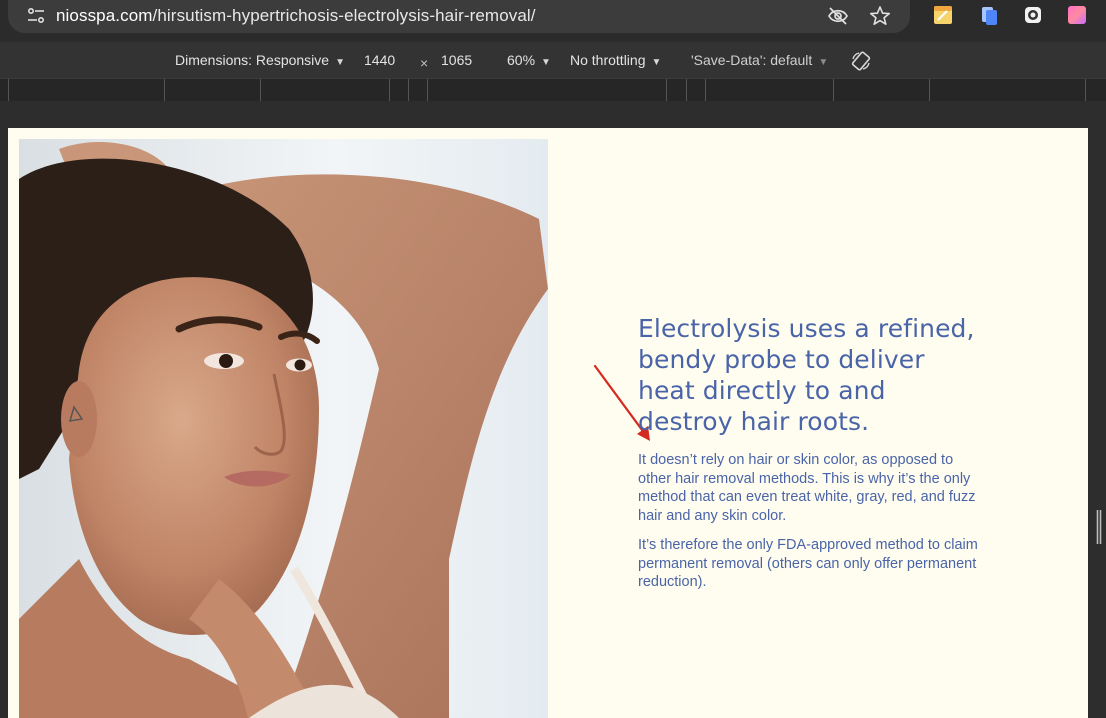  I want to click on height-input: 1065, so click(456, 60).